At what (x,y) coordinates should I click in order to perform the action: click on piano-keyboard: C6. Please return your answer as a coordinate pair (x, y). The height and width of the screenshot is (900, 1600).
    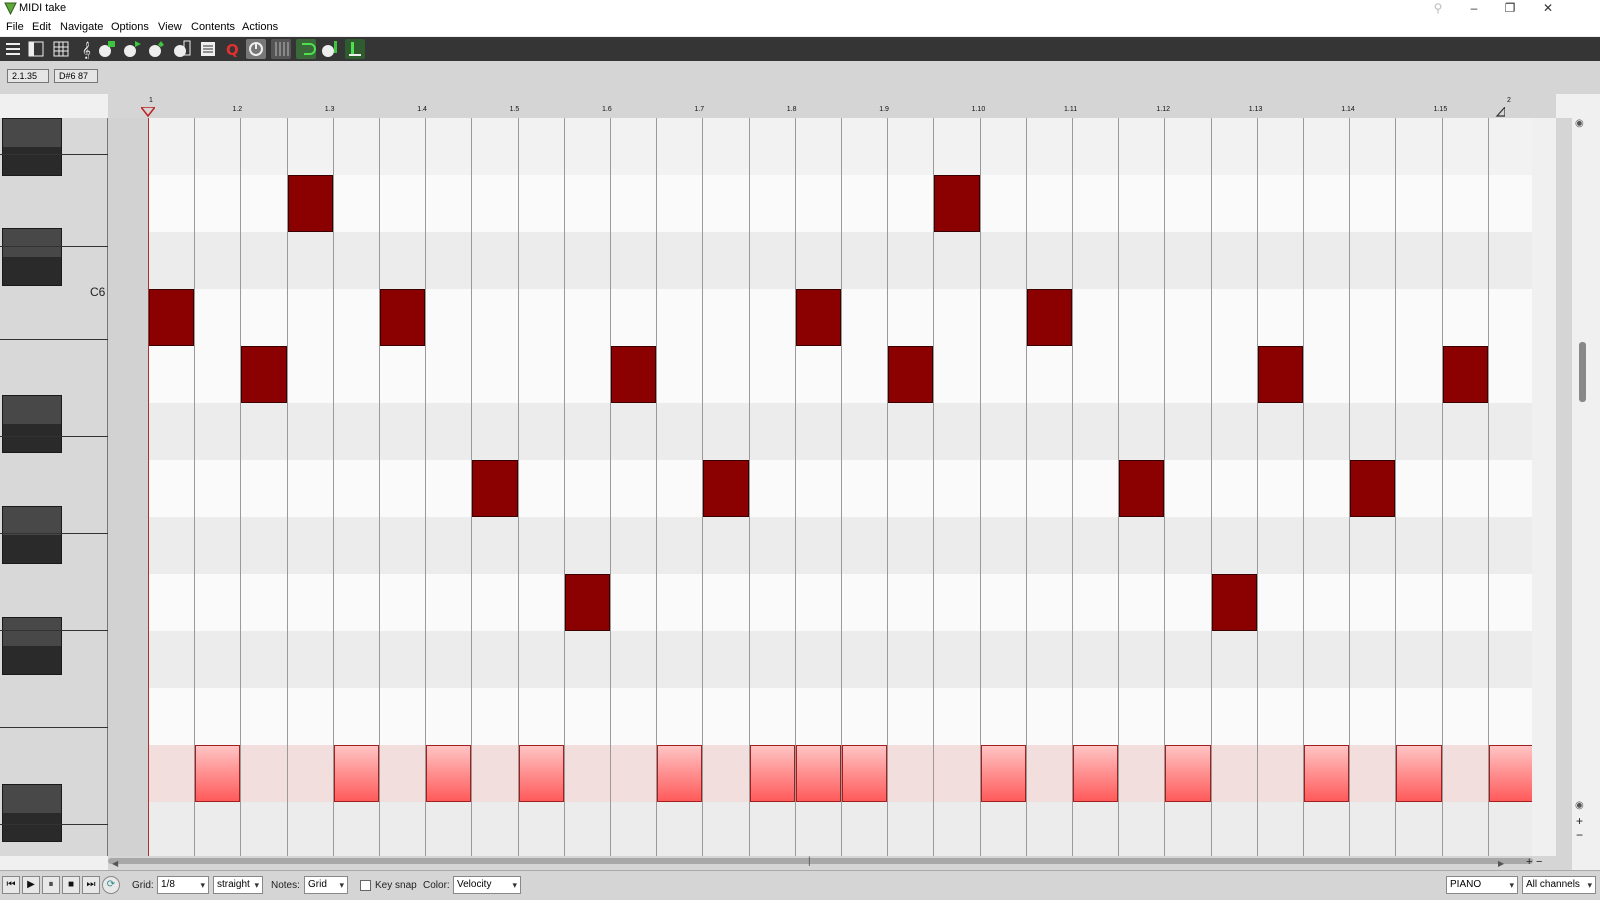
    Looking at the image, I should click on (54, 487).